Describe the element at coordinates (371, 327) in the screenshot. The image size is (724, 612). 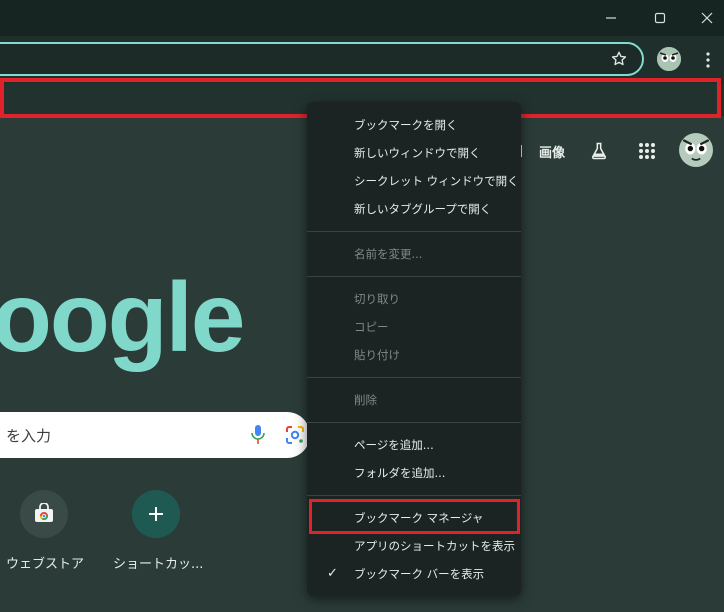
I see `menu-item-label: コピー` at that location.